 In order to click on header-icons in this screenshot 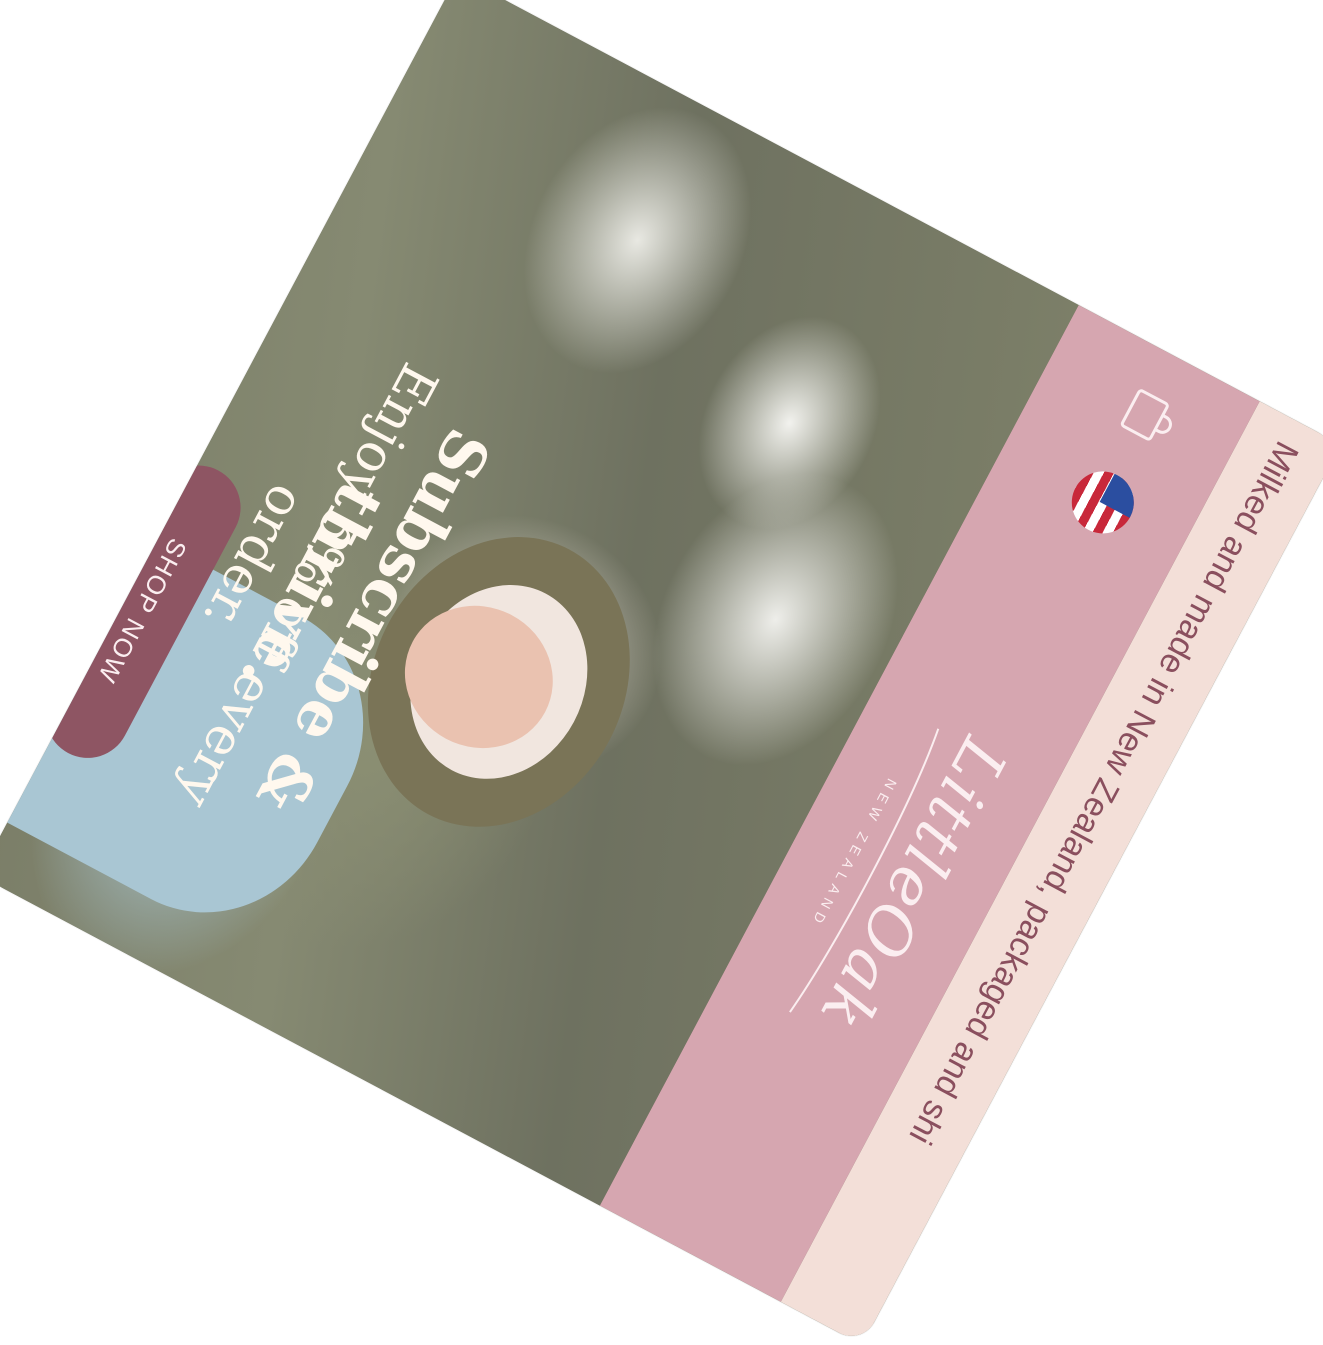, I will do `click(1124, 462)`.